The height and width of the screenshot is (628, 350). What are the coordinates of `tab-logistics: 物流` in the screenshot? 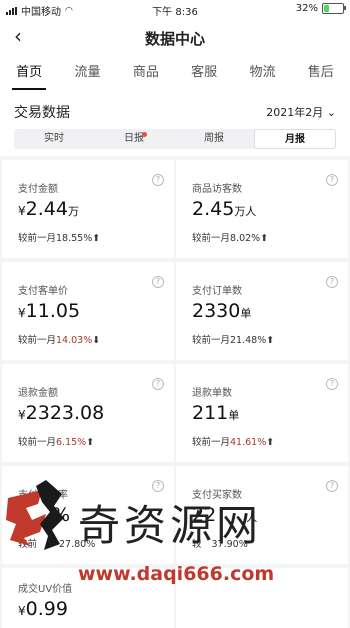 It's located at (262, 74).